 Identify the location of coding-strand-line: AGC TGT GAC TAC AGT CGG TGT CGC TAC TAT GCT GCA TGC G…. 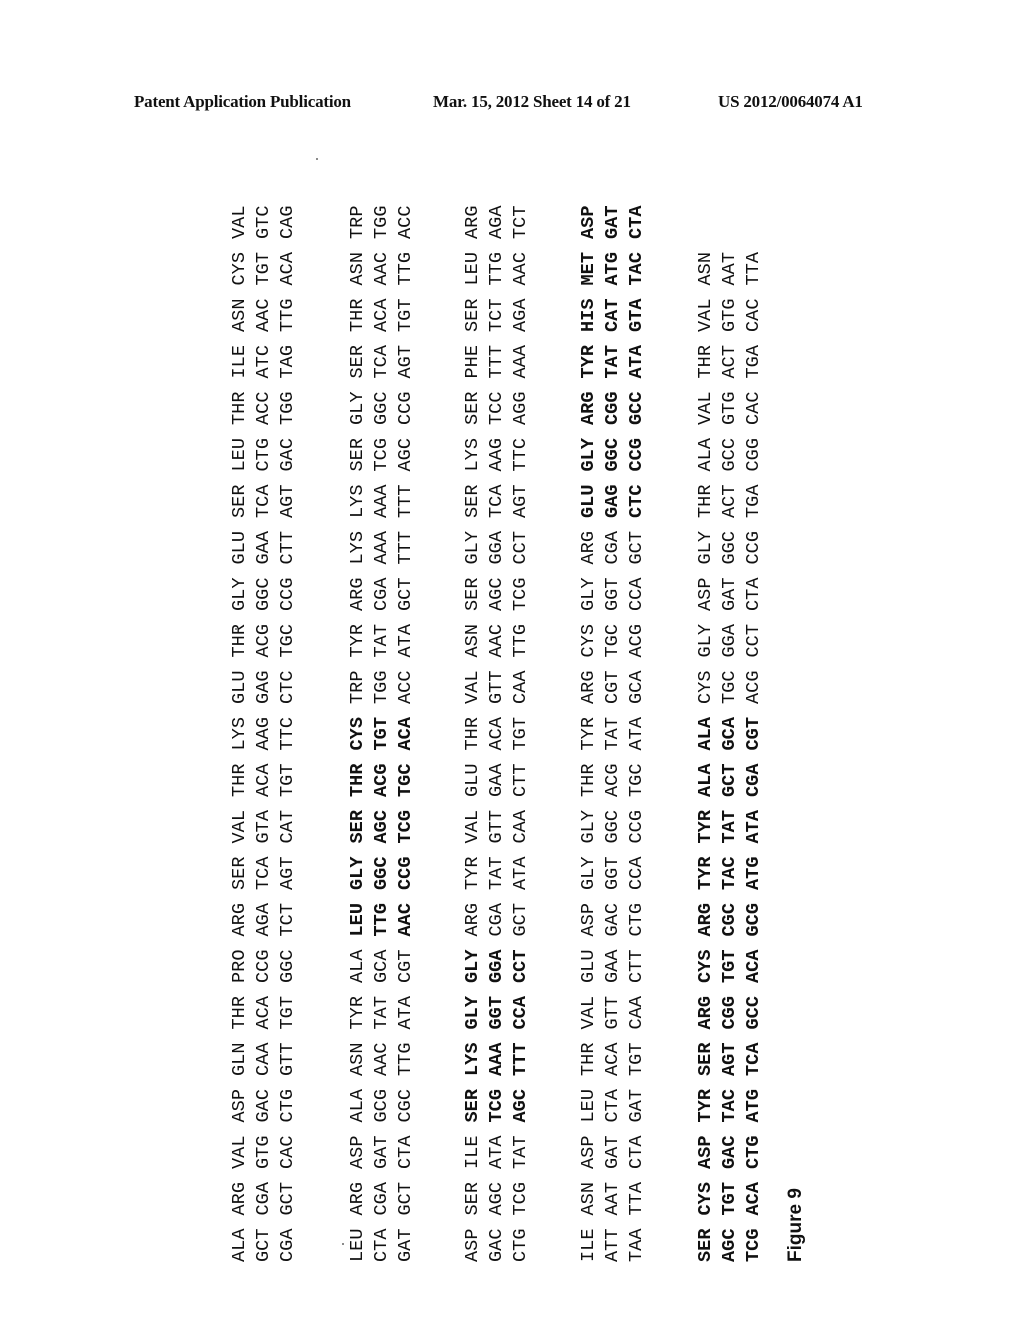
(730, 750).